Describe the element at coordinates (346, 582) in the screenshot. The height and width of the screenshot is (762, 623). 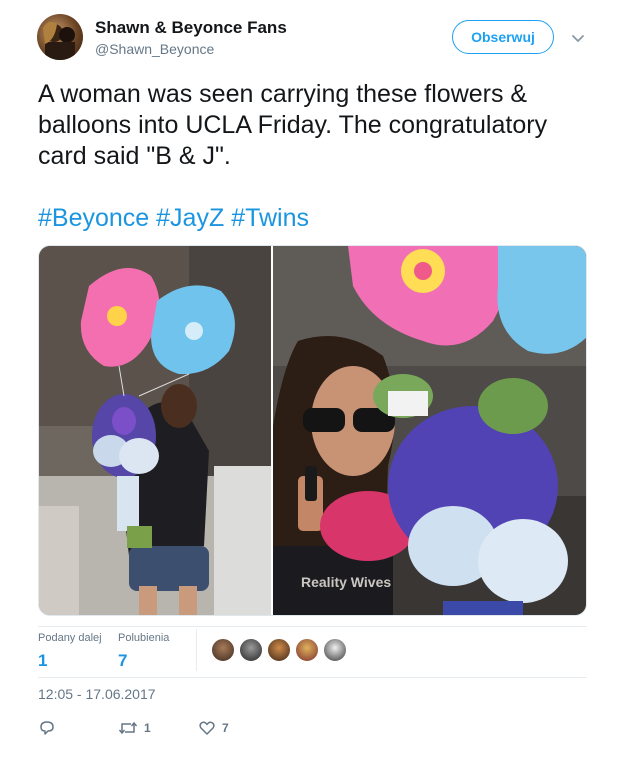
I see `watermark: Reality Wives` at that location.